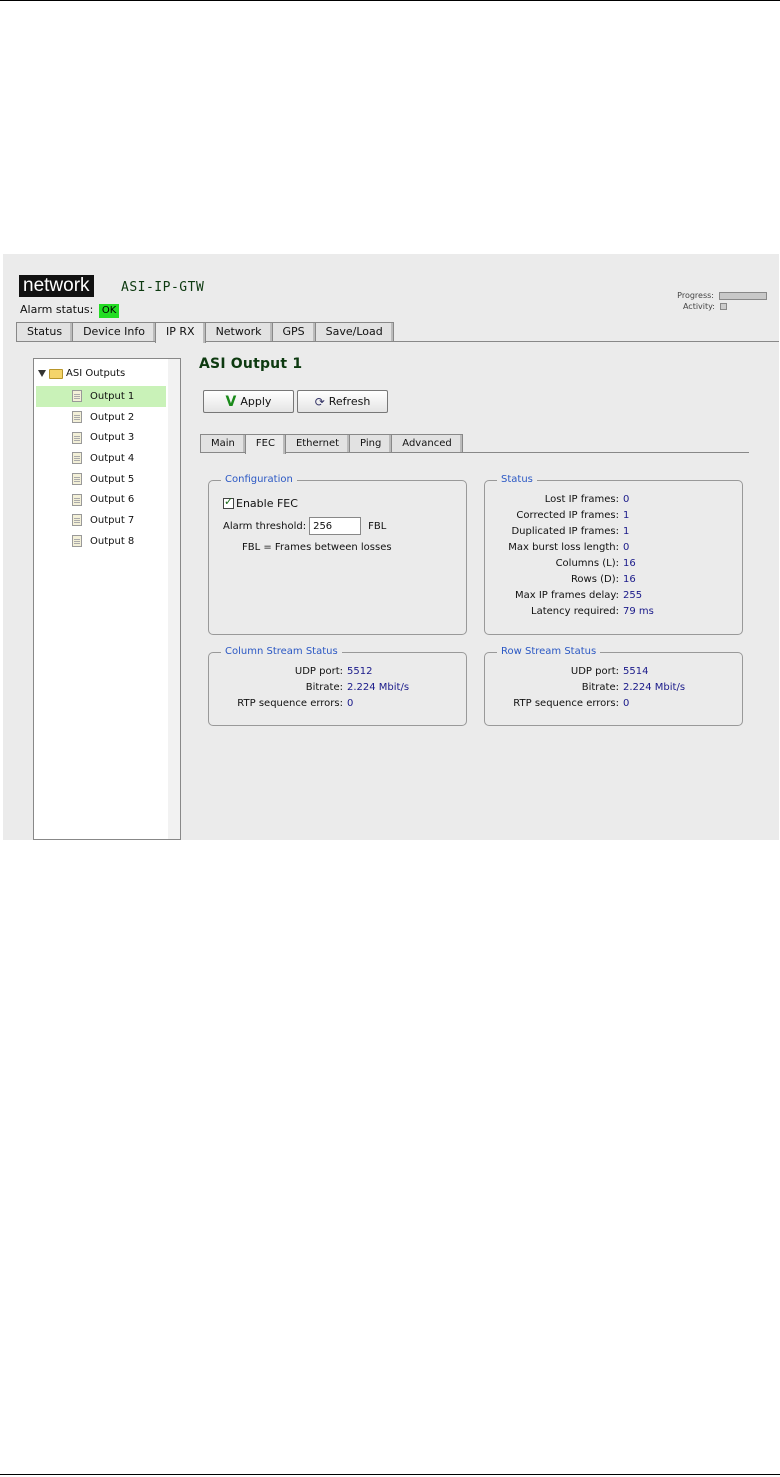  I want to click on alarm-status-badge: OK, so click(109, 311).